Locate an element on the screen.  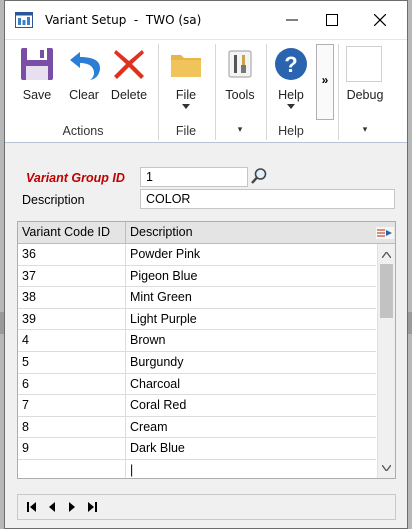
expand-grid-button is located at coordinates (384, 233).